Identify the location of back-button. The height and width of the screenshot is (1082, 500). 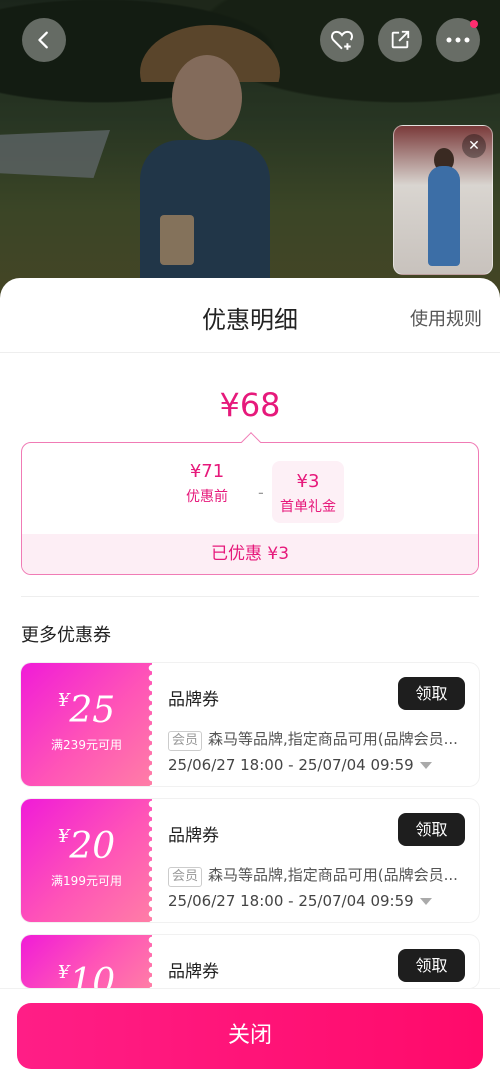
(44, 40).